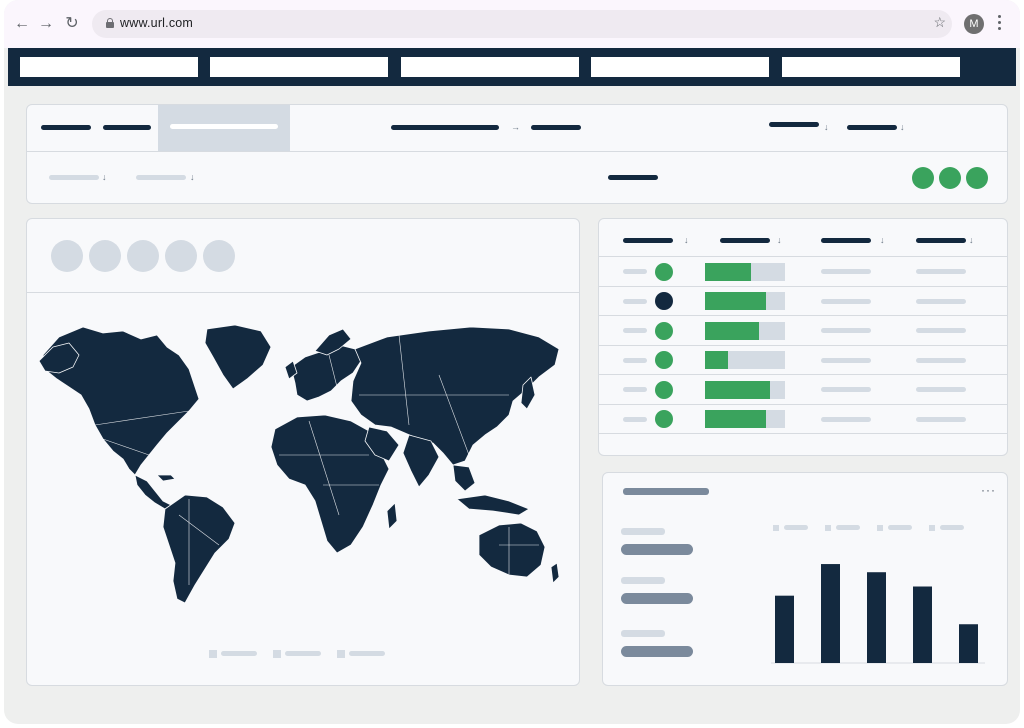 The height and width of the screenshot is (728, 1024). What do you see at coordinates (522, 24) in the screenshot?
I see `address-bar: www.url.com ☆` at bounding box center [522, 24].